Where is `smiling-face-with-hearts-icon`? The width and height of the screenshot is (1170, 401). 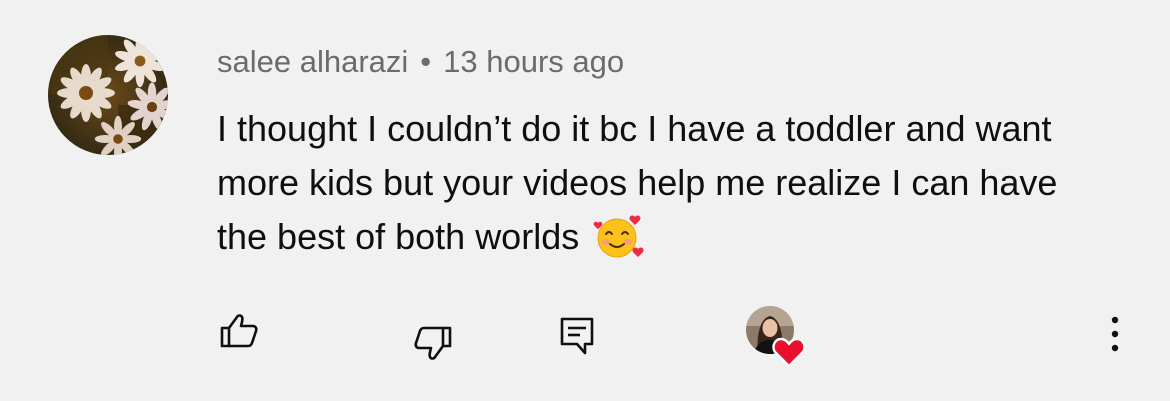
smiling-face-with-hearts-icon is located at coordinates (619, 236).